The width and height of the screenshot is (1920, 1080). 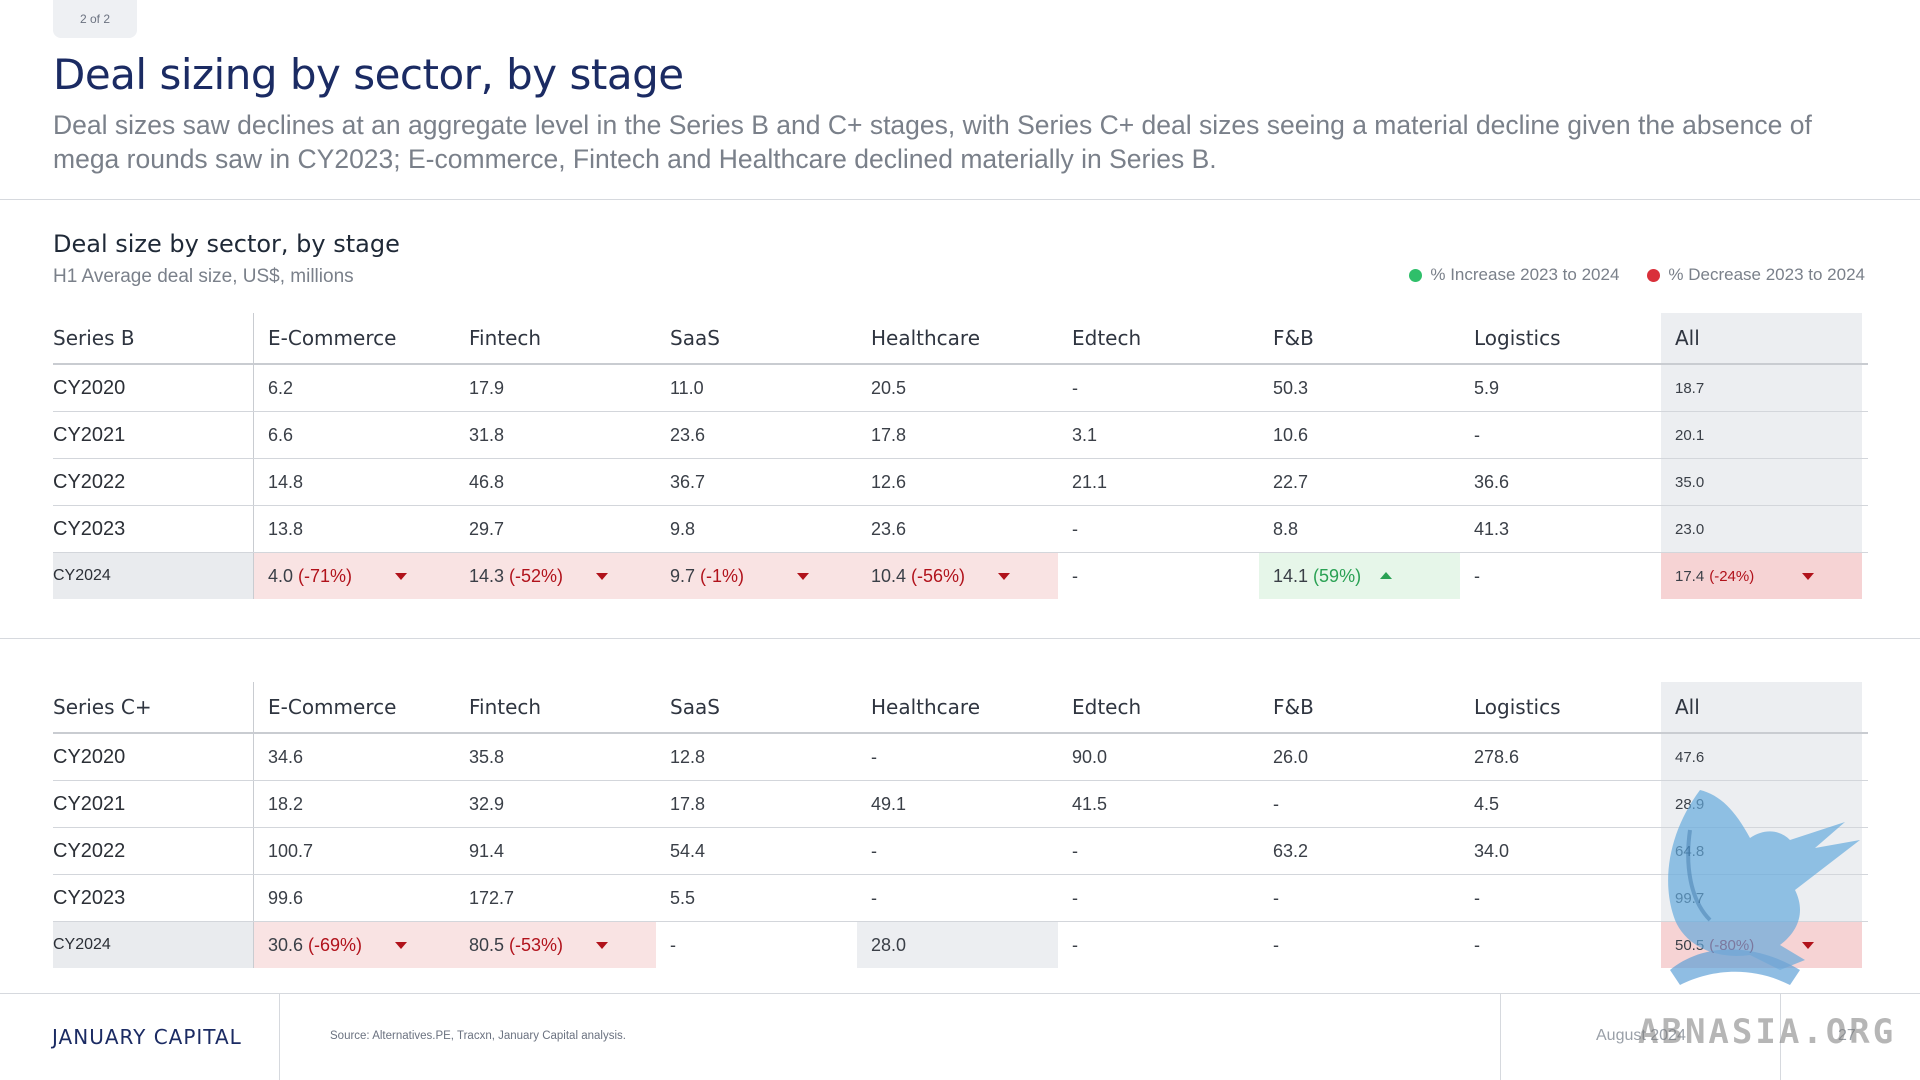 I want to click on change-percent: (-1%), so click(x=722, y=575).